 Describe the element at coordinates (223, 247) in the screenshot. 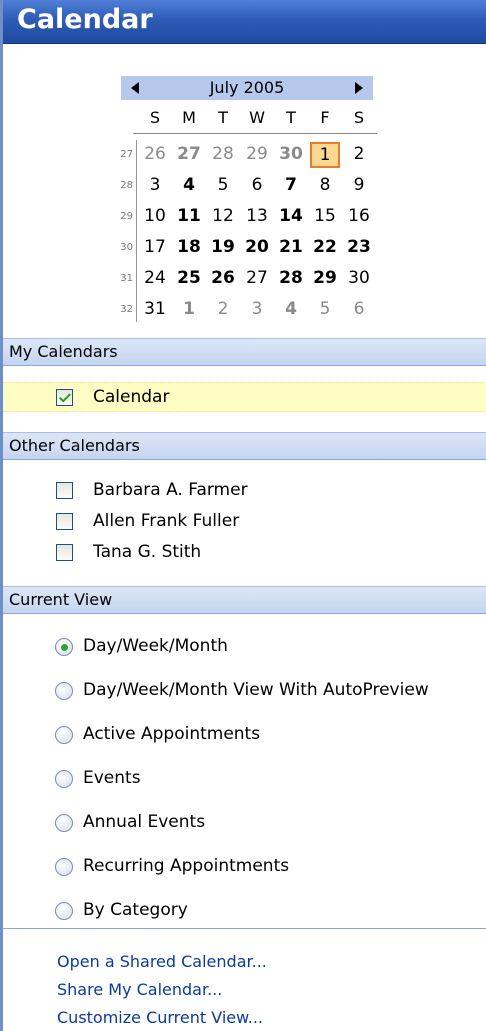

I see `date-cell: 19` at that location.